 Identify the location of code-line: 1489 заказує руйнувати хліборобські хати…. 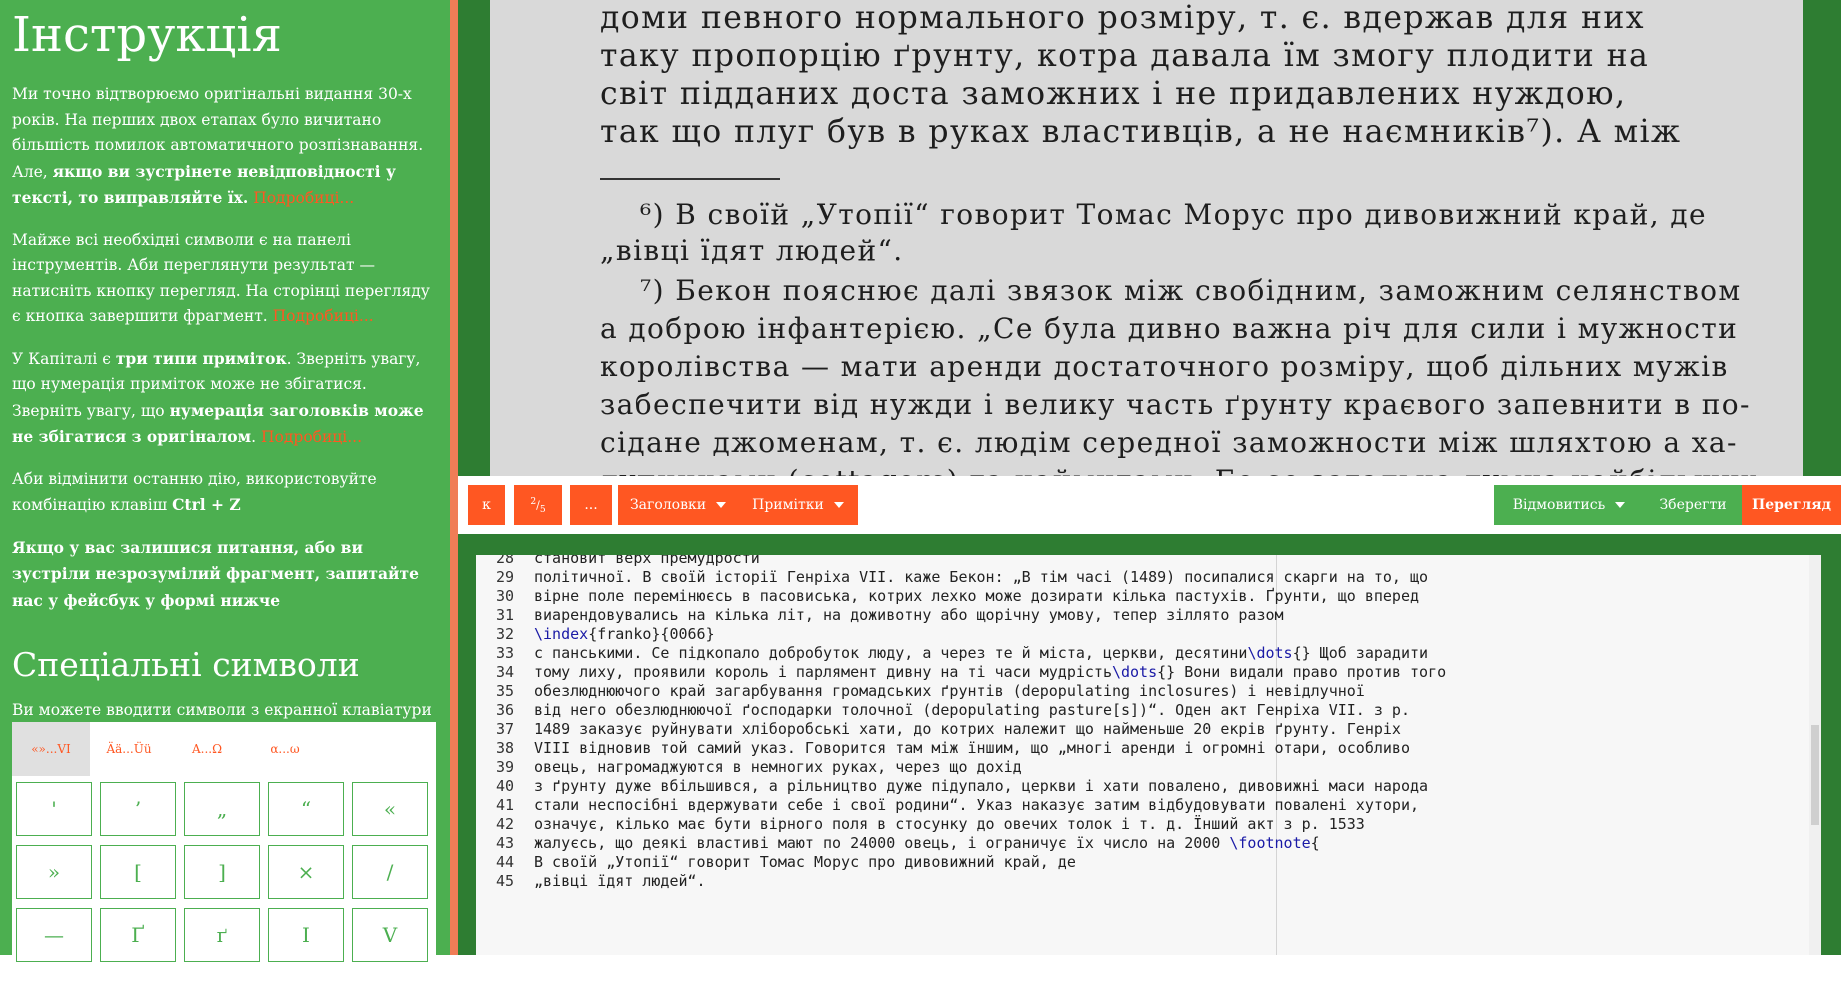
(967, 729).